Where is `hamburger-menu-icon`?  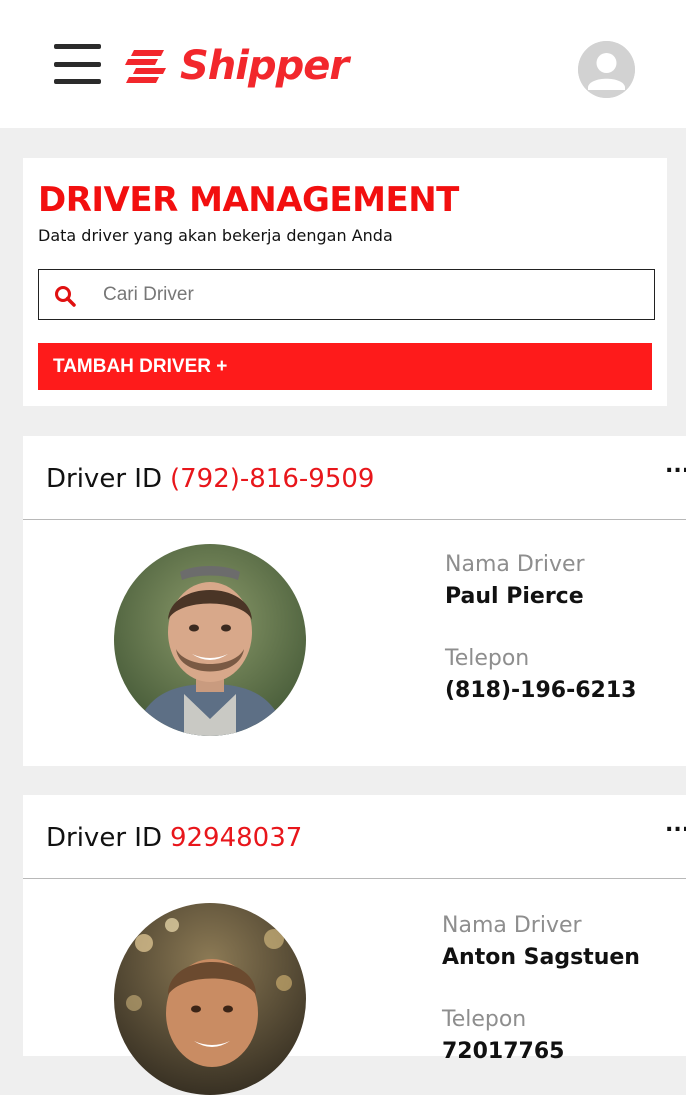 hamburger-menu-icon is located at coordinates (77, 64).